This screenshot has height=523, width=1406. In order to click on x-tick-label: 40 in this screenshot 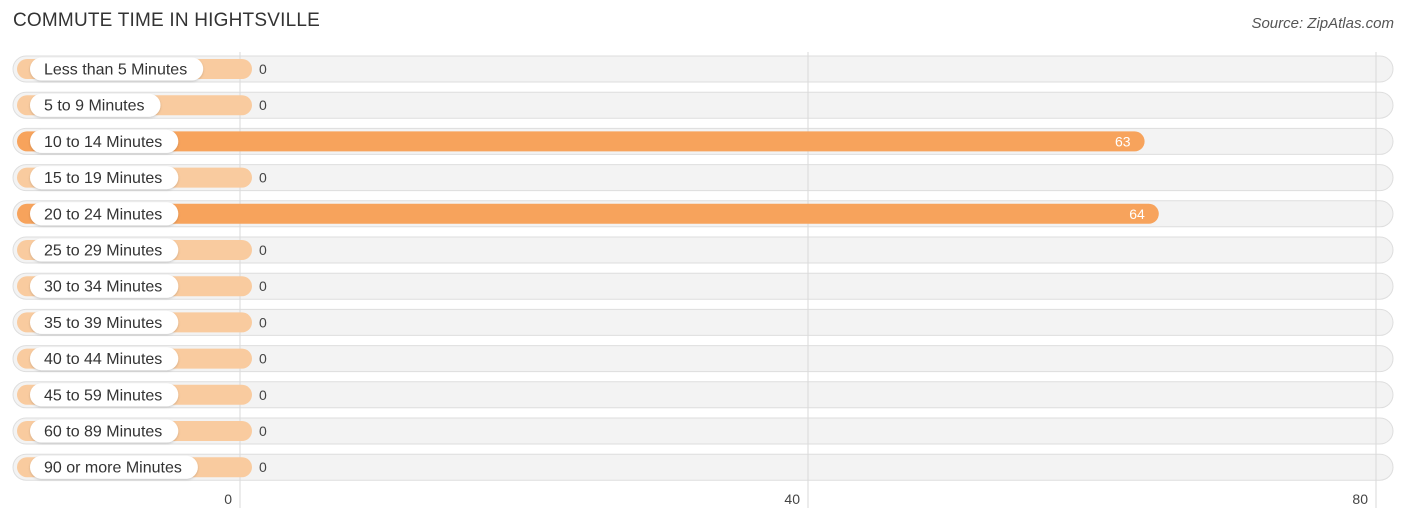, I will do `click(792, 499)`.